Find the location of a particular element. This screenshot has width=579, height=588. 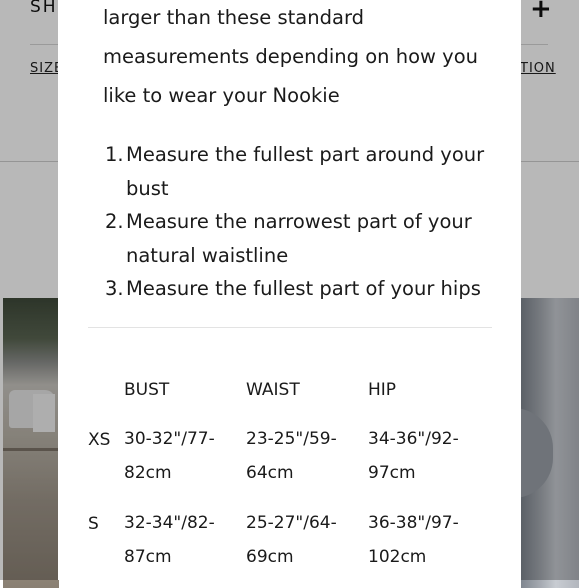

cell-line: 87cm is located at coordinates (148, 557).